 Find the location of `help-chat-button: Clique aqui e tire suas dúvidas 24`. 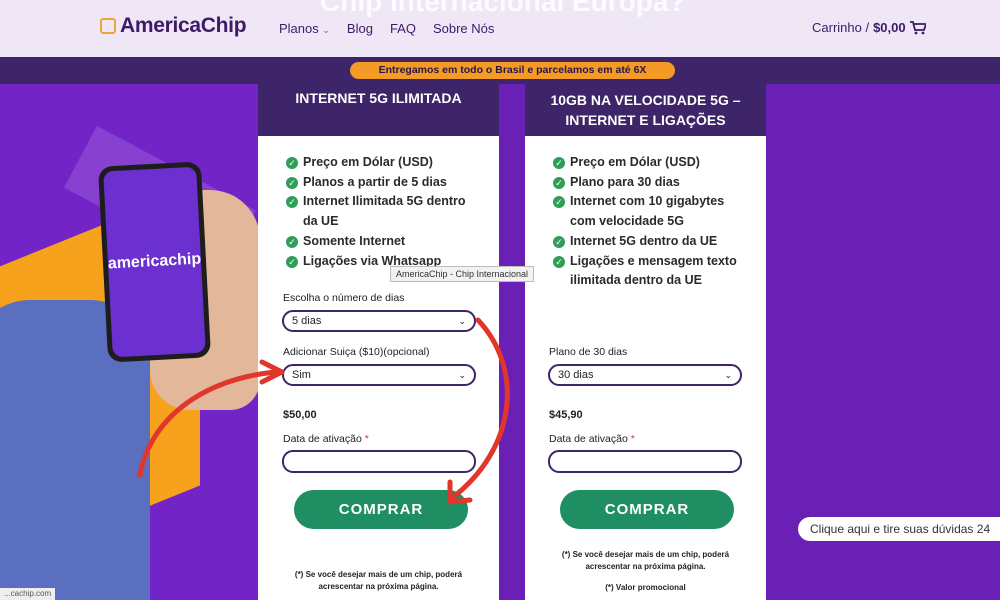

help-chat-button: Clique aqui e tire suas dúvidas 24 is located at coordinates (899, 529).